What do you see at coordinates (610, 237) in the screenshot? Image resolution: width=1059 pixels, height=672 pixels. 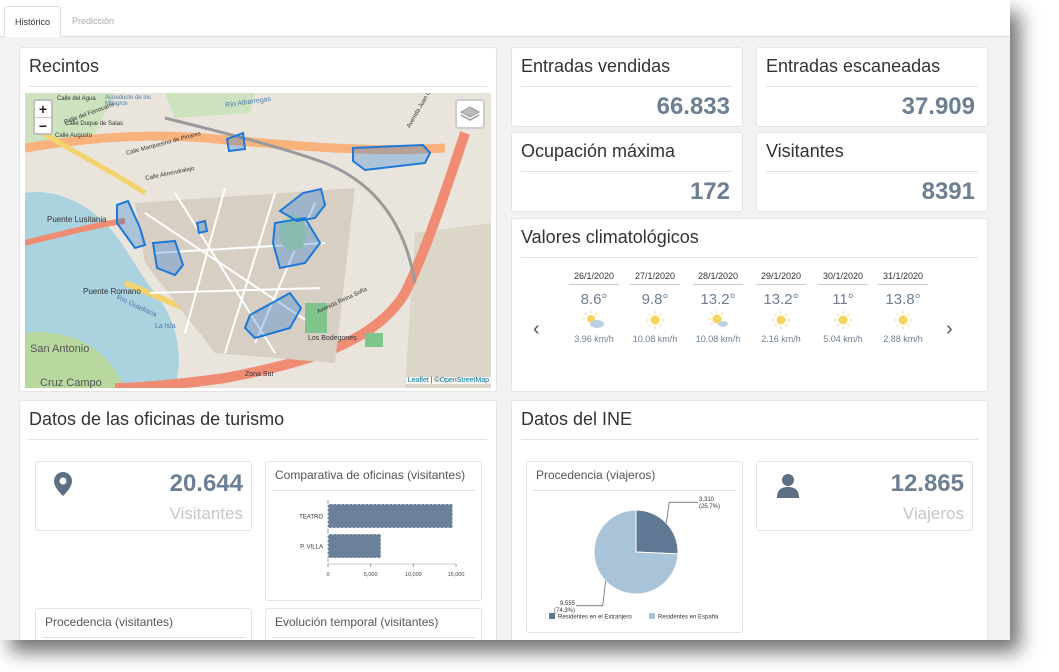 I see `clima-title: Valores climatológicos` at bounding box center [610, 237].